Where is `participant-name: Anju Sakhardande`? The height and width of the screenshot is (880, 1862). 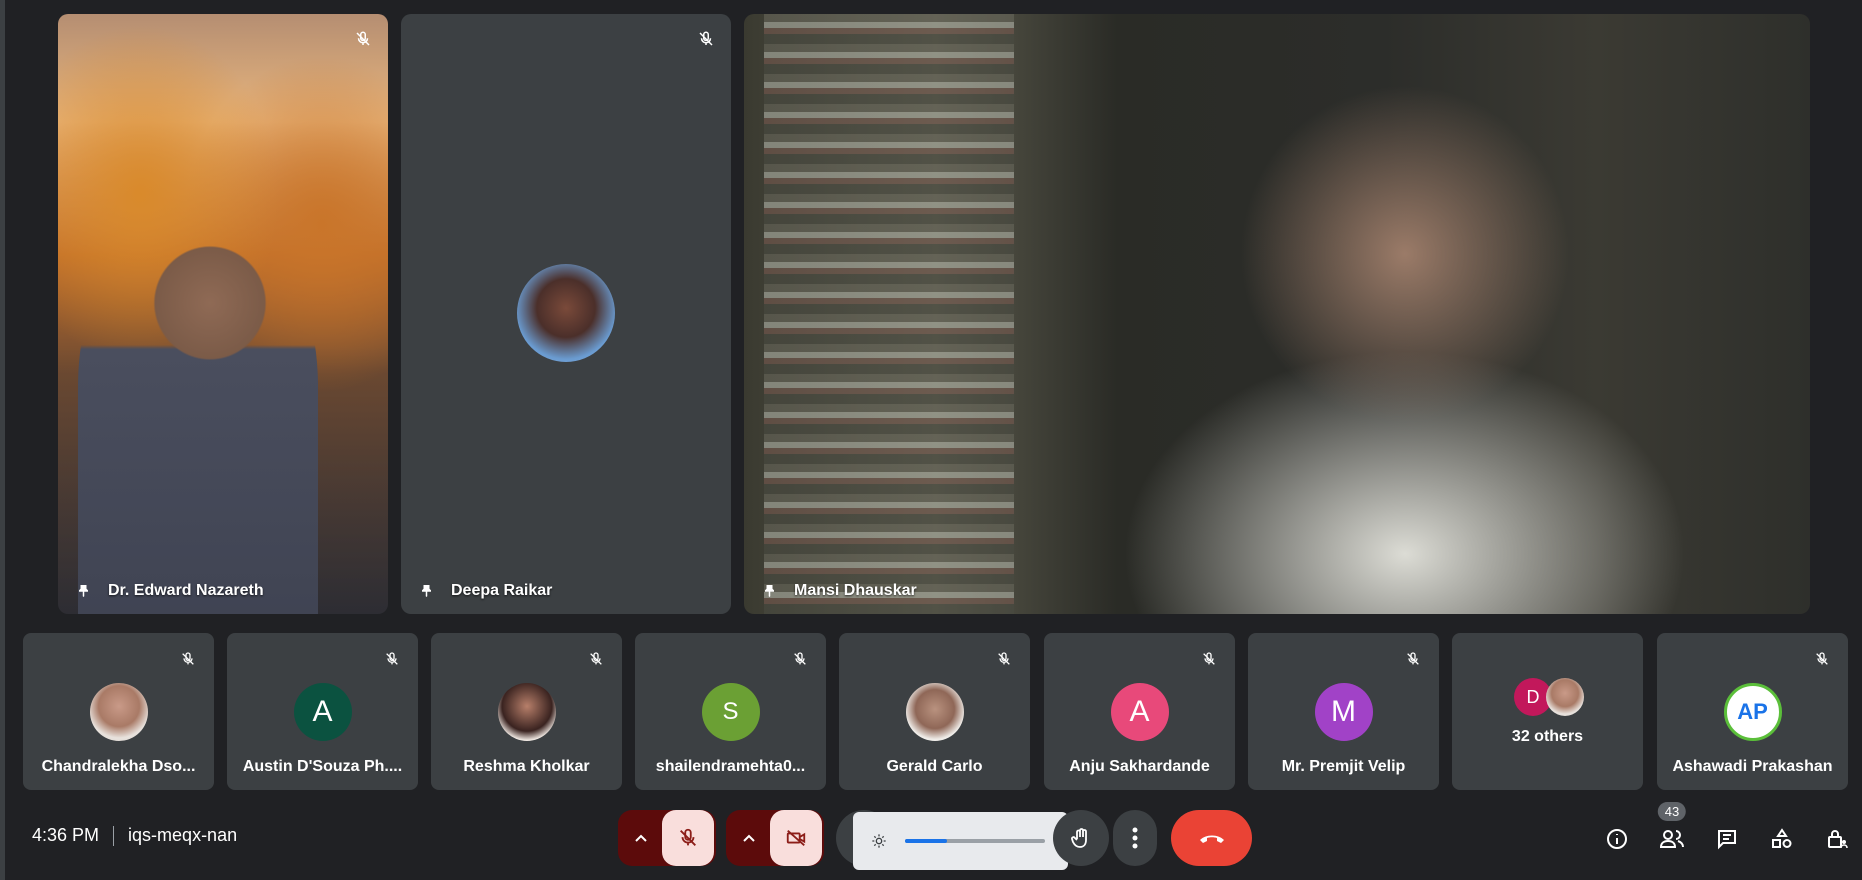
participant-name: Anju Sakhardande is located at coordinates (1139, 766).